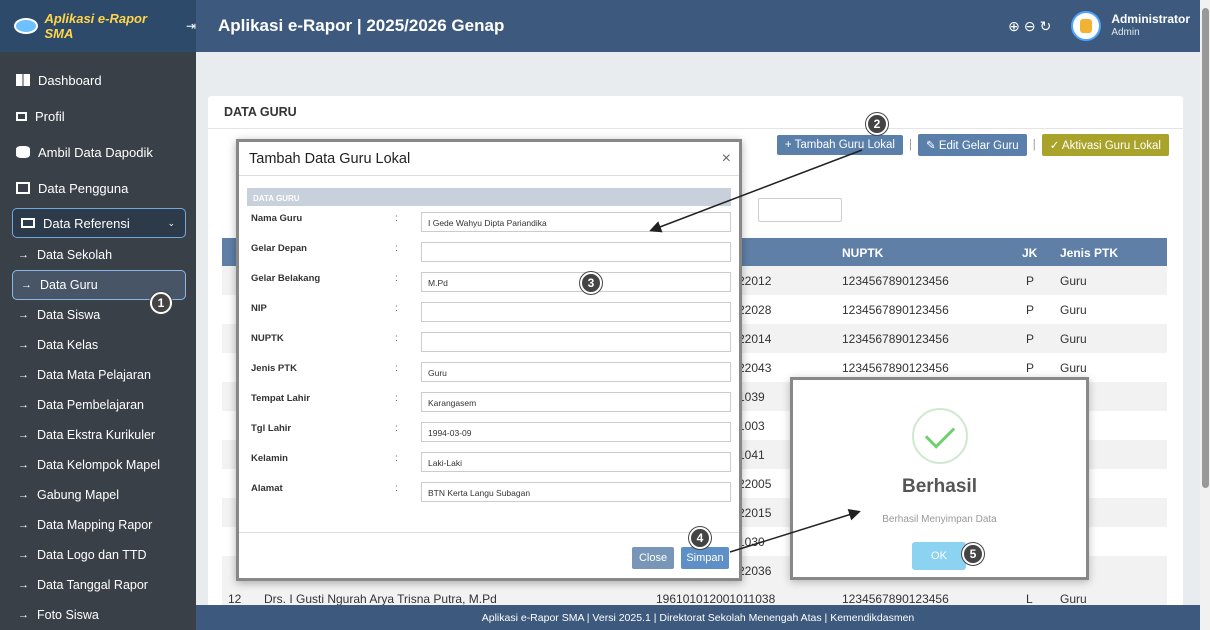 This screenshot has height=630, width=1210. I want to click on field-input: M.Pd, so click(576, 282).